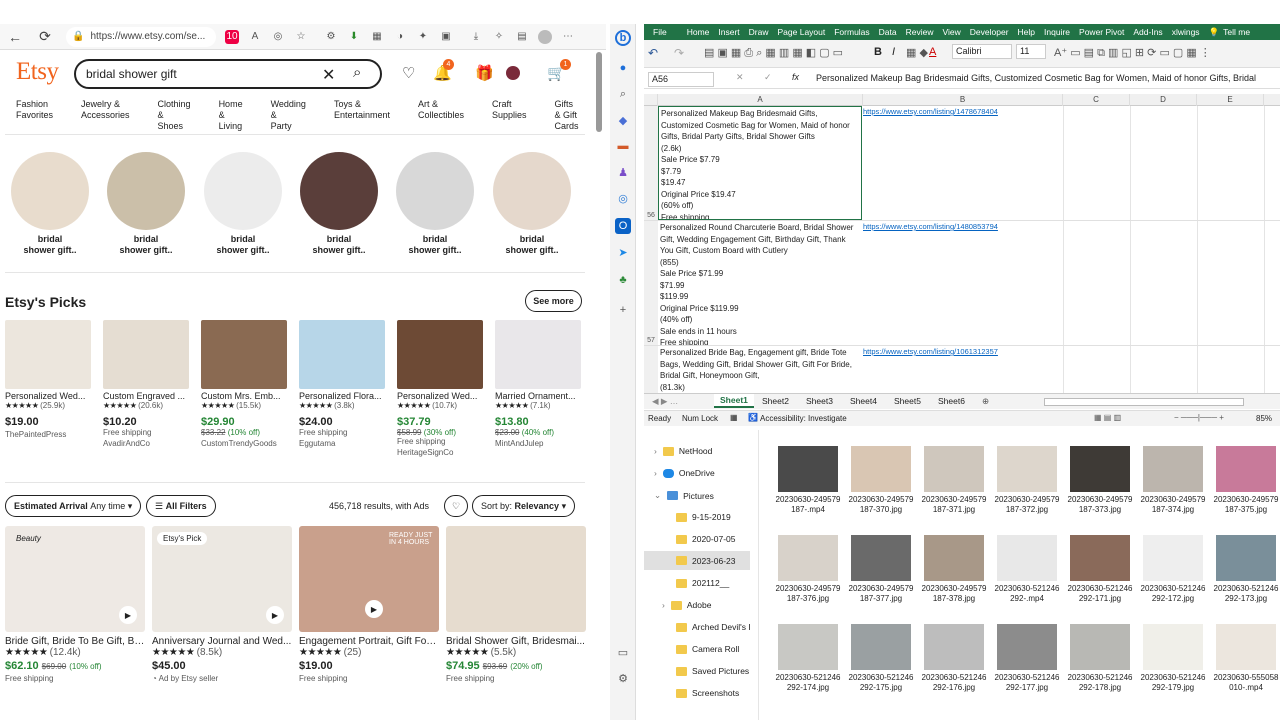 The image size is (1280, 720). What do you see at coordinates (623, 94) in the screenshot?
I see `search-icon: ⌕` at bounding box center [623, 94].